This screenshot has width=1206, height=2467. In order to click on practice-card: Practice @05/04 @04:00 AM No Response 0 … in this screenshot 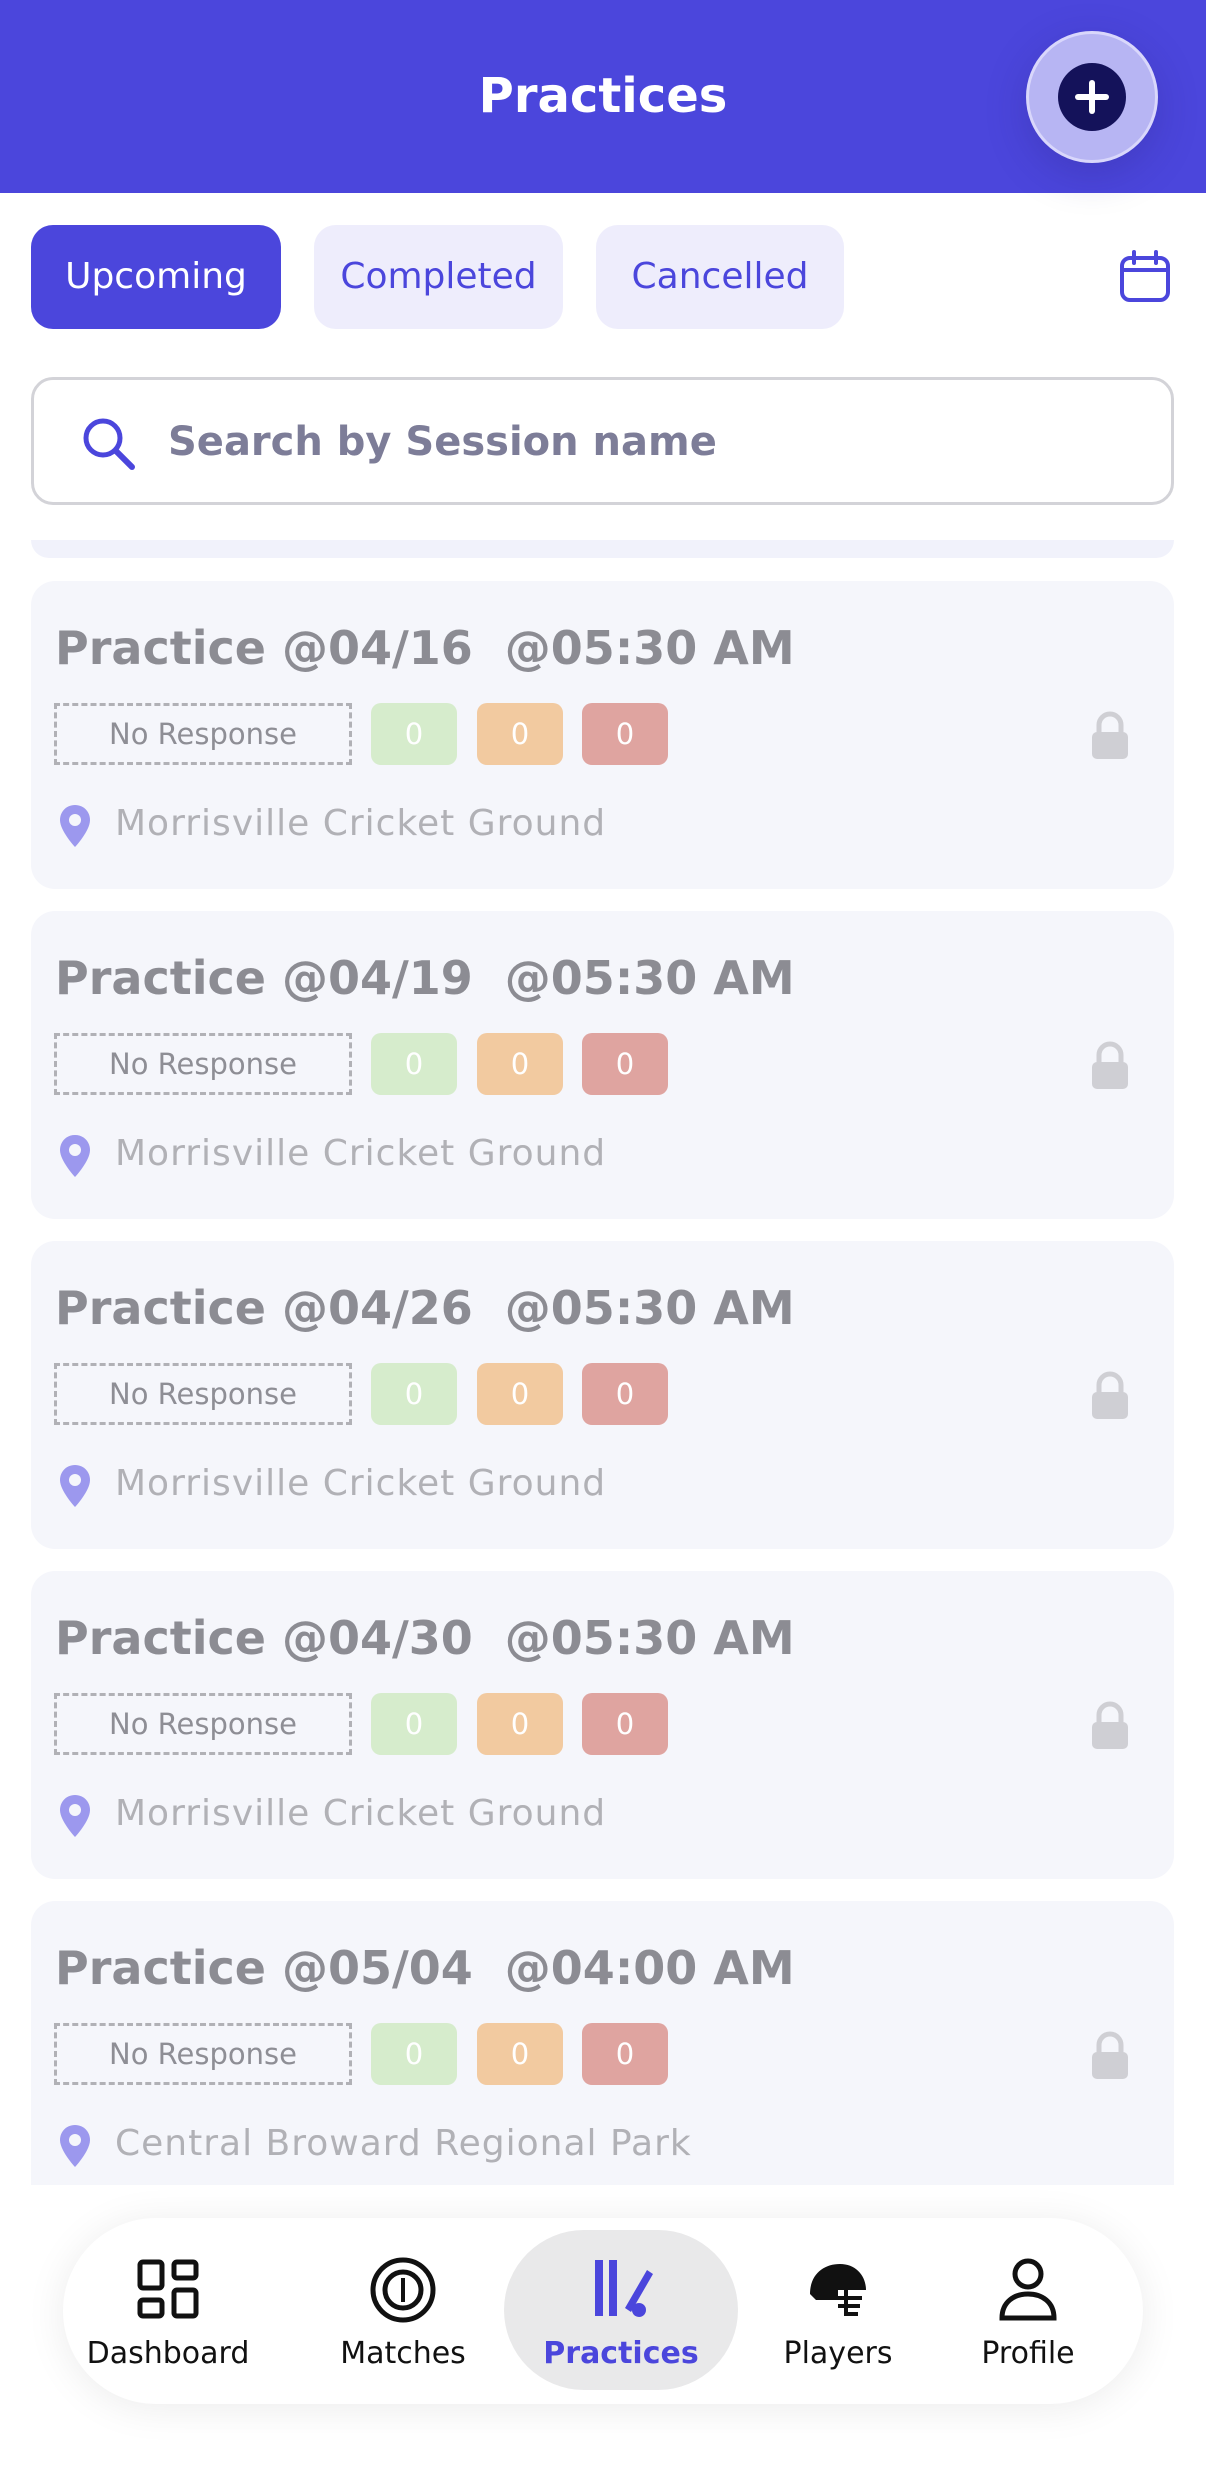, I will do `click(602, 2043)`.